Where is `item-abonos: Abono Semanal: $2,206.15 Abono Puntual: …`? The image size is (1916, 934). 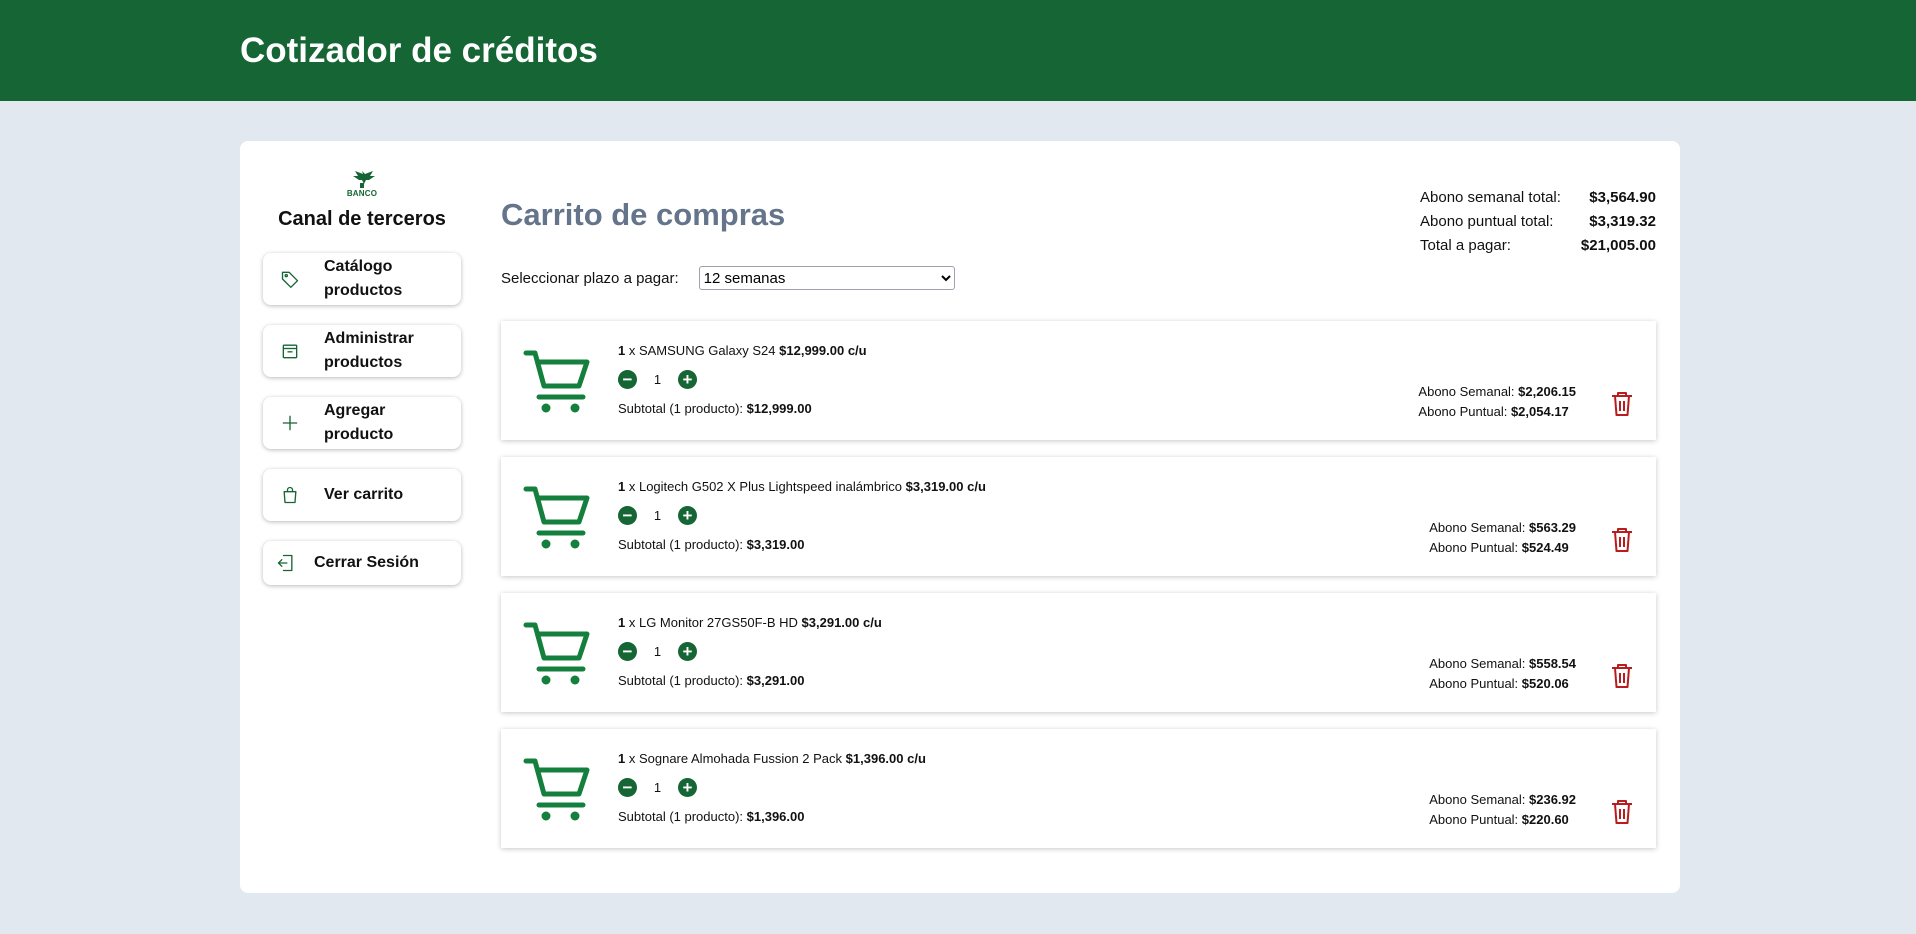 item-abonos: Abono Semanal: $2,206.15 Abono Puntual: … is located at coordinates (1497, 402).